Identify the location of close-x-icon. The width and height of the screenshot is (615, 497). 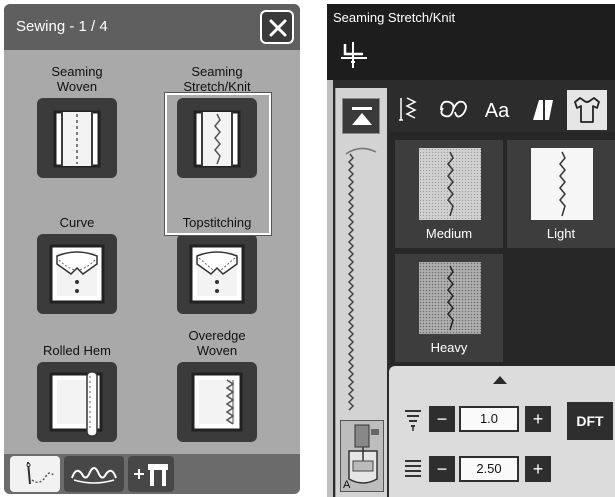
(278, 28).